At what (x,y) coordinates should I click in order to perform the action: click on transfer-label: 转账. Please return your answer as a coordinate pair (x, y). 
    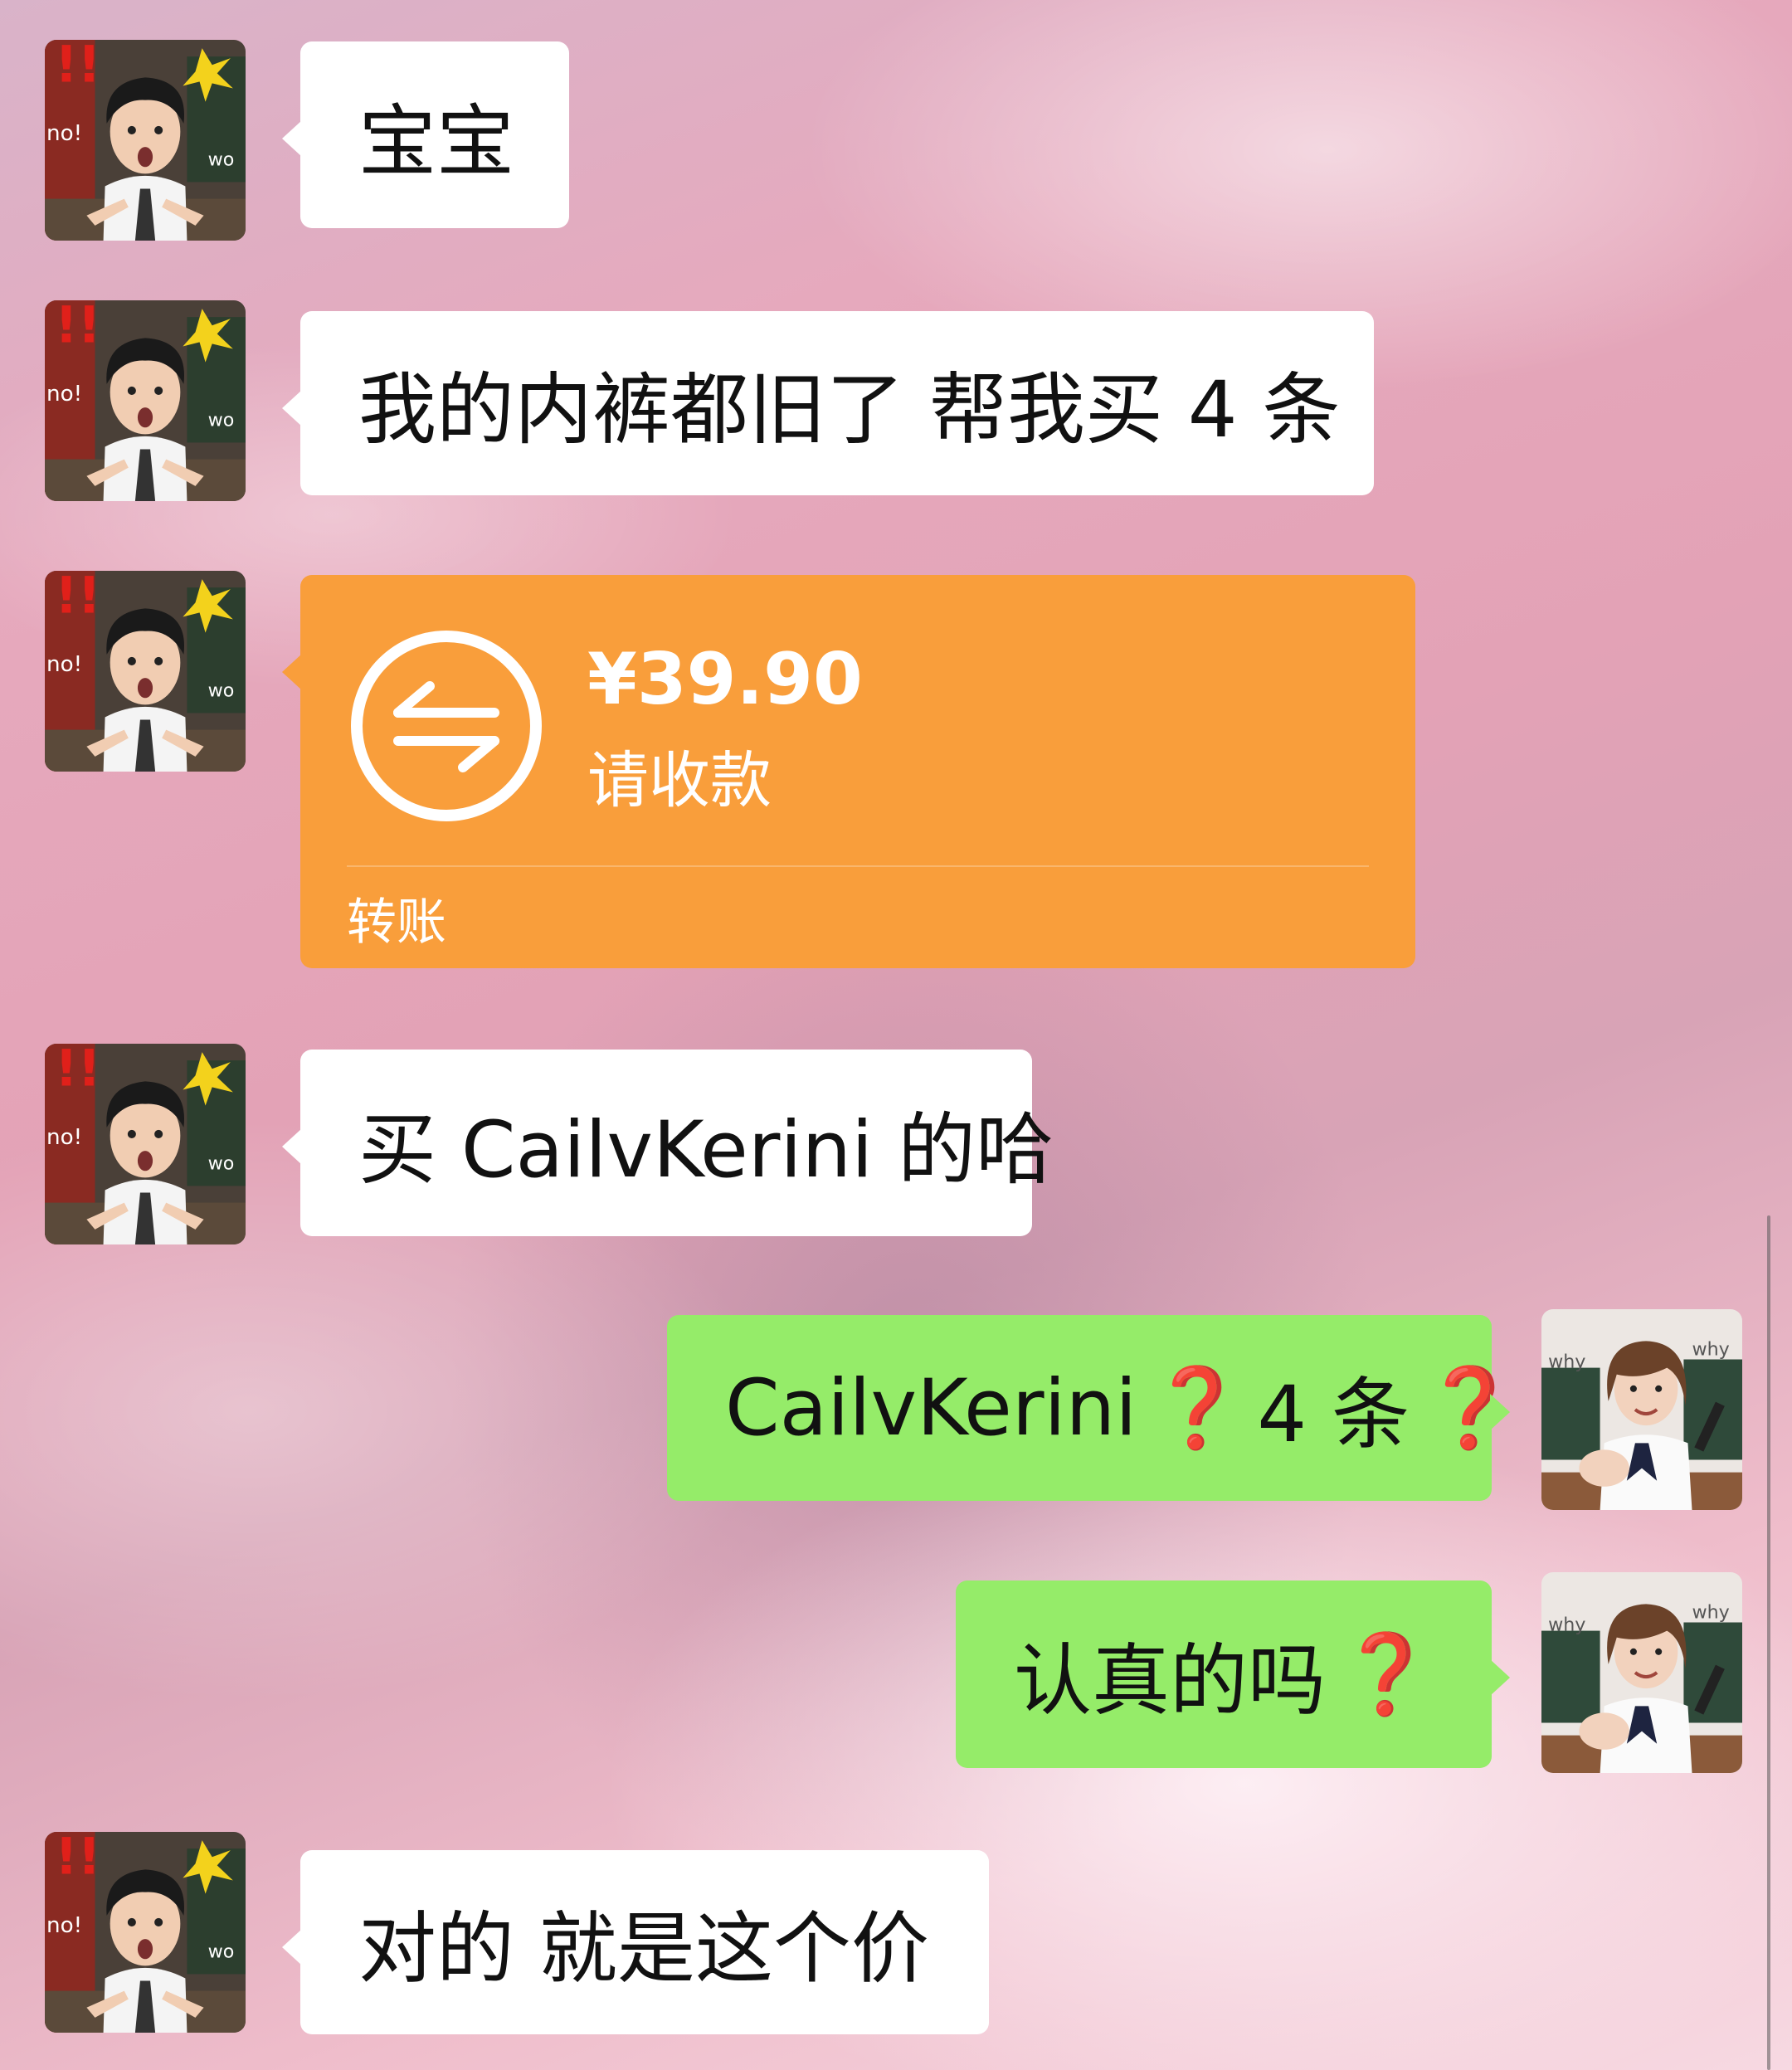
    Looking at the image, I should click on (396, 923).